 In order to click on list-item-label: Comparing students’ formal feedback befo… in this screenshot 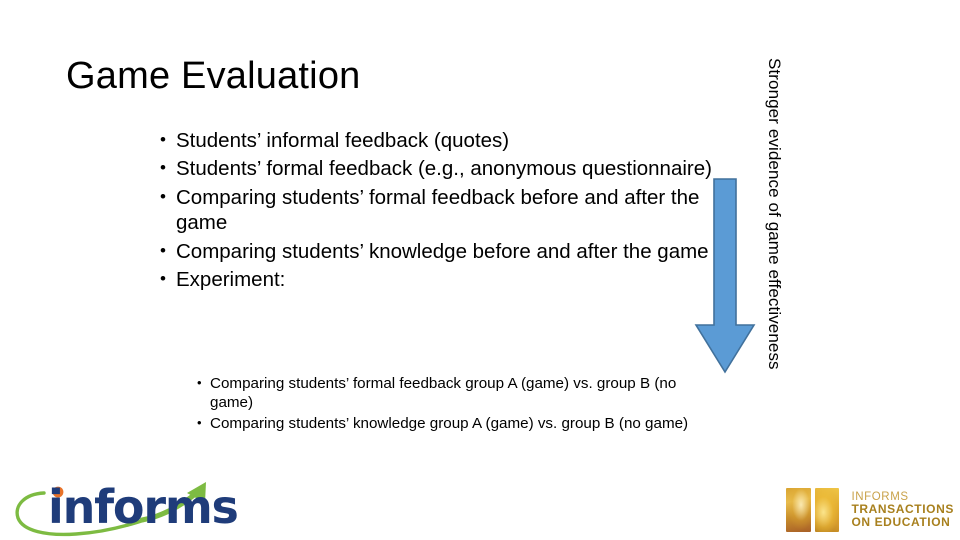, I will do `click(438, 210)`.